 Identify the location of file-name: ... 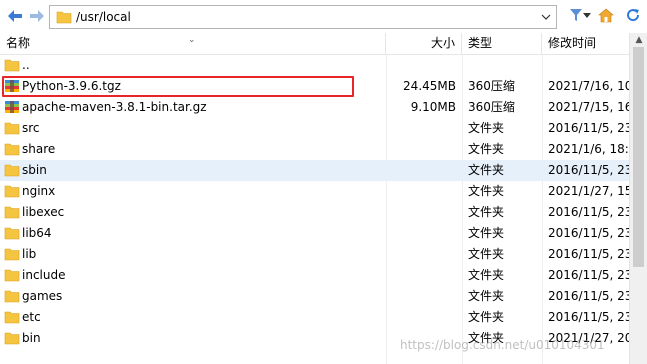
(26, 65).